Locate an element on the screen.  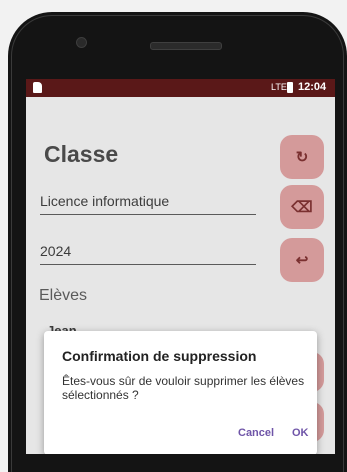
refresh-icon: ↻ is located at coordinates (302, 157).